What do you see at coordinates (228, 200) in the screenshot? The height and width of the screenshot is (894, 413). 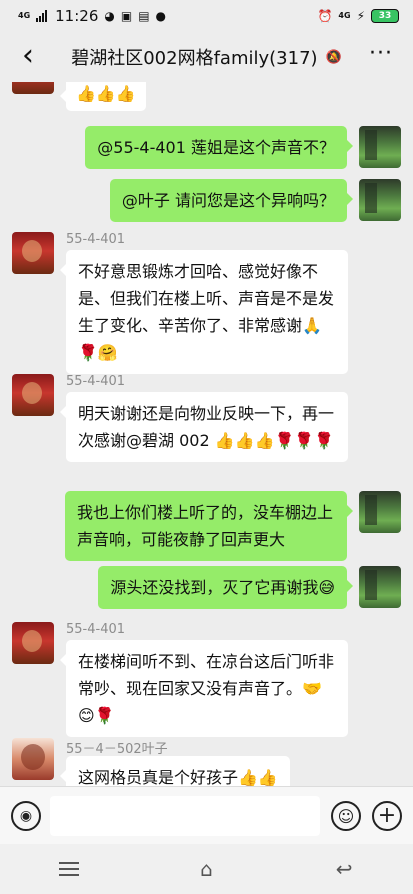 I see `message-text: @叶子 请问您是这个异响吗？` at bounding box center [228, 200].